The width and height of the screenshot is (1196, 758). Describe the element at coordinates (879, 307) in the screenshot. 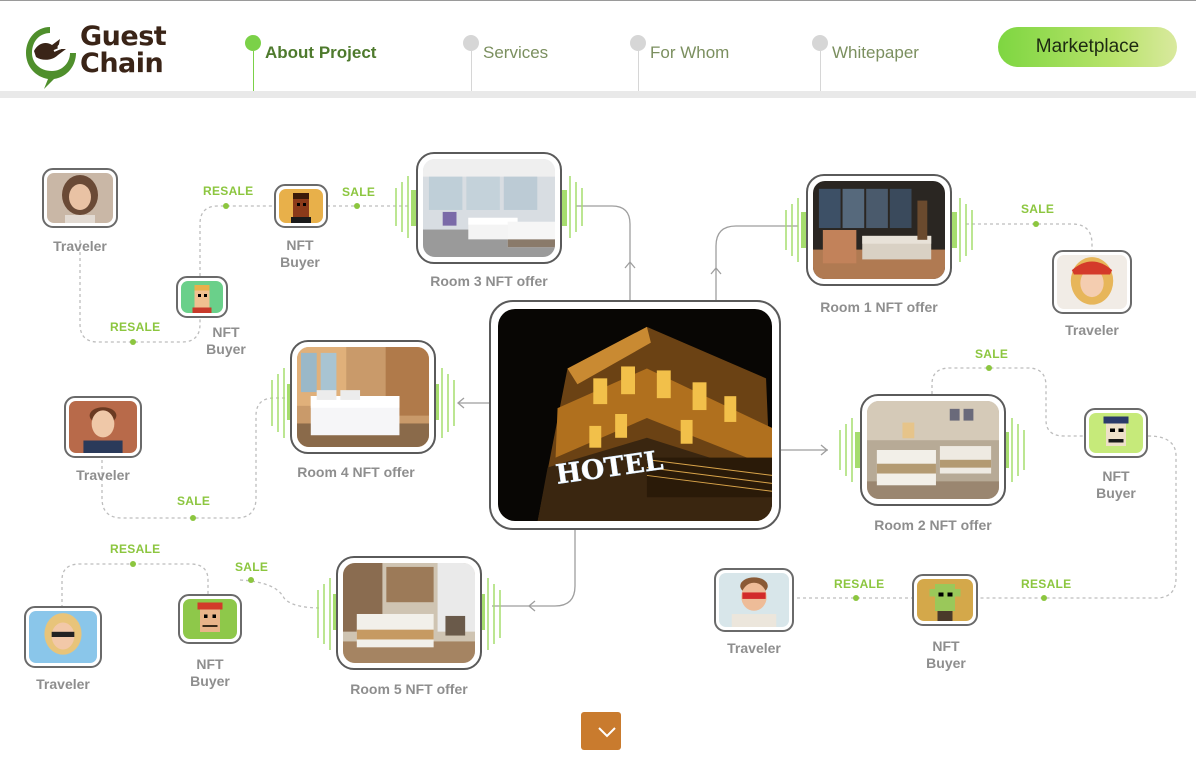

I see `room-1-label: Room 1 NFT offer` at that location.